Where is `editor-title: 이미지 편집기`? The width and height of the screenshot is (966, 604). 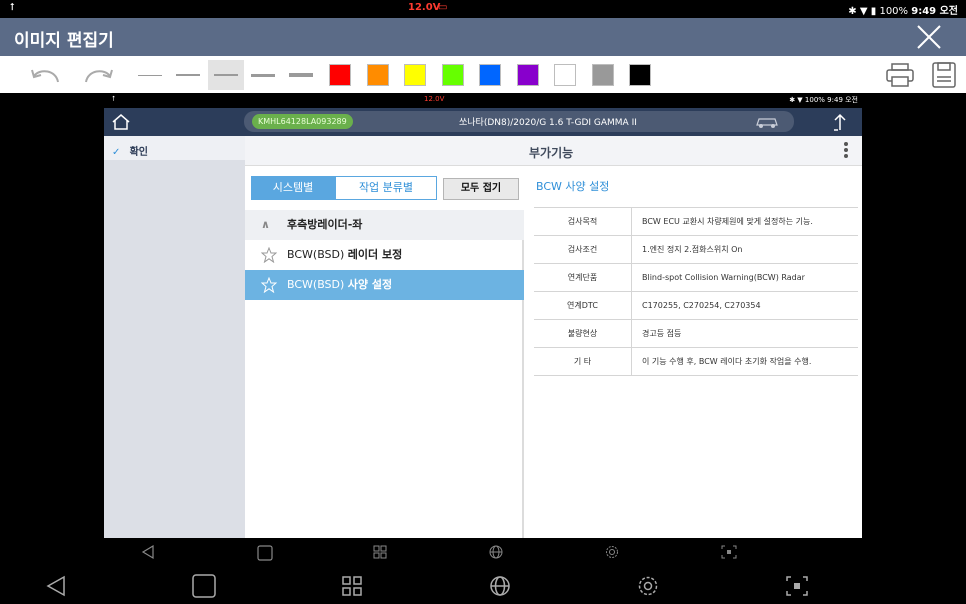
editor-title: 이미지 편집기 is located at coordinates (64, 41).